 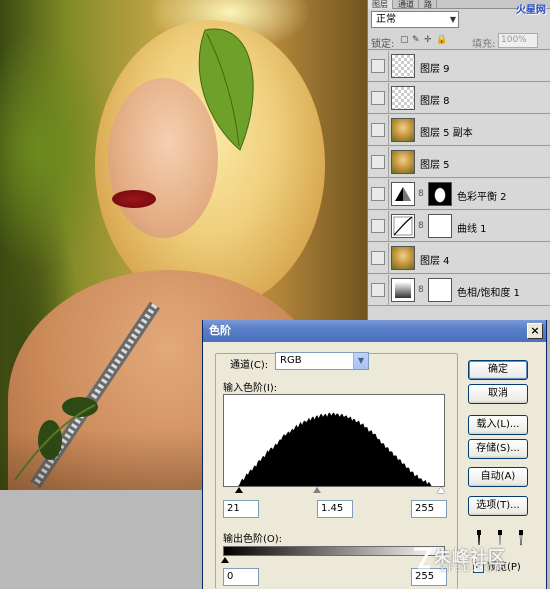 What do you see at coordinates (225, 560) in the screenshot?
I see `output-black-handle` at bounding box center [225, 560].